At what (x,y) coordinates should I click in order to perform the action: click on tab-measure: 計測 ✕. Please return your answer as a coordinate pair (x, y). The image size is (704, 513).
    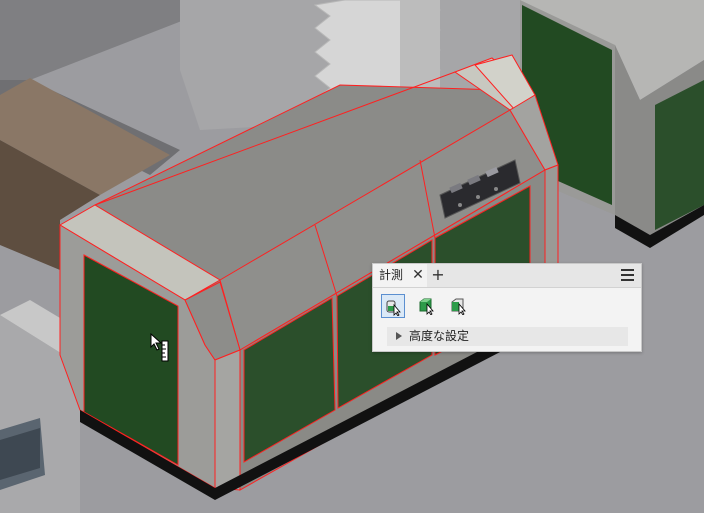
    Looking at the image, I should click on (400, 275).